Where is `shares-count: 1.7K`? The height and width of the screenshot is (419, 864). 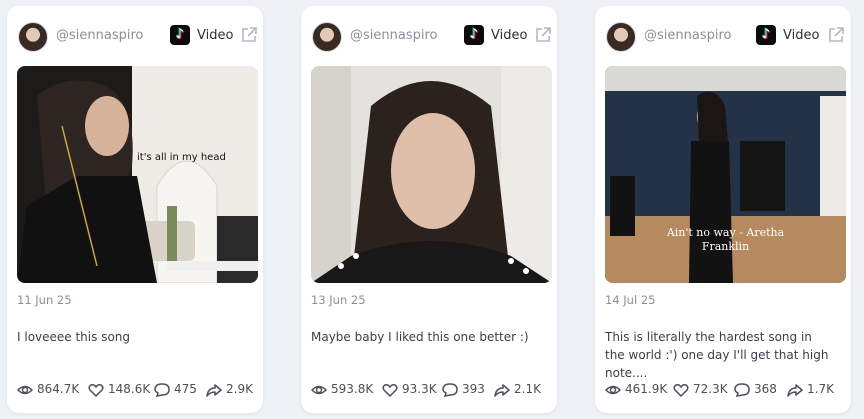 shares-count: 1.7K is located at coordinates (820, 389).